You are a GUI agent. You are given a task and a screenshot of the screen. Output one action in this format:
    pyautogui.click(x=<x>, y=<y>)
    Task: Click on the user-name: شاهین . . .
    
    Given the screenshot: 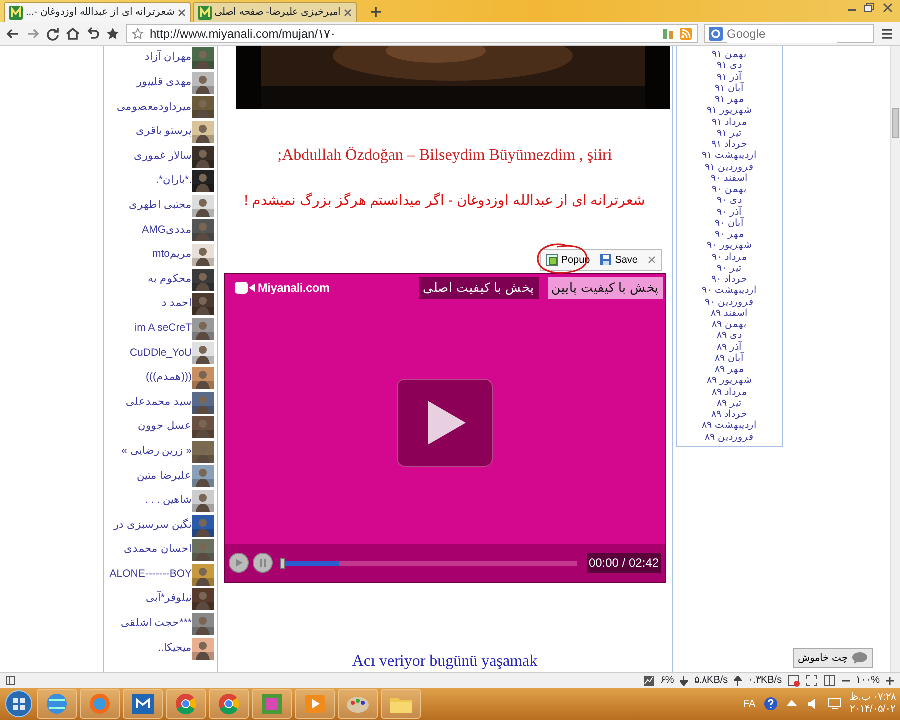 What is the action you would take?
    pyautogui.click(x=168, y=501)
    